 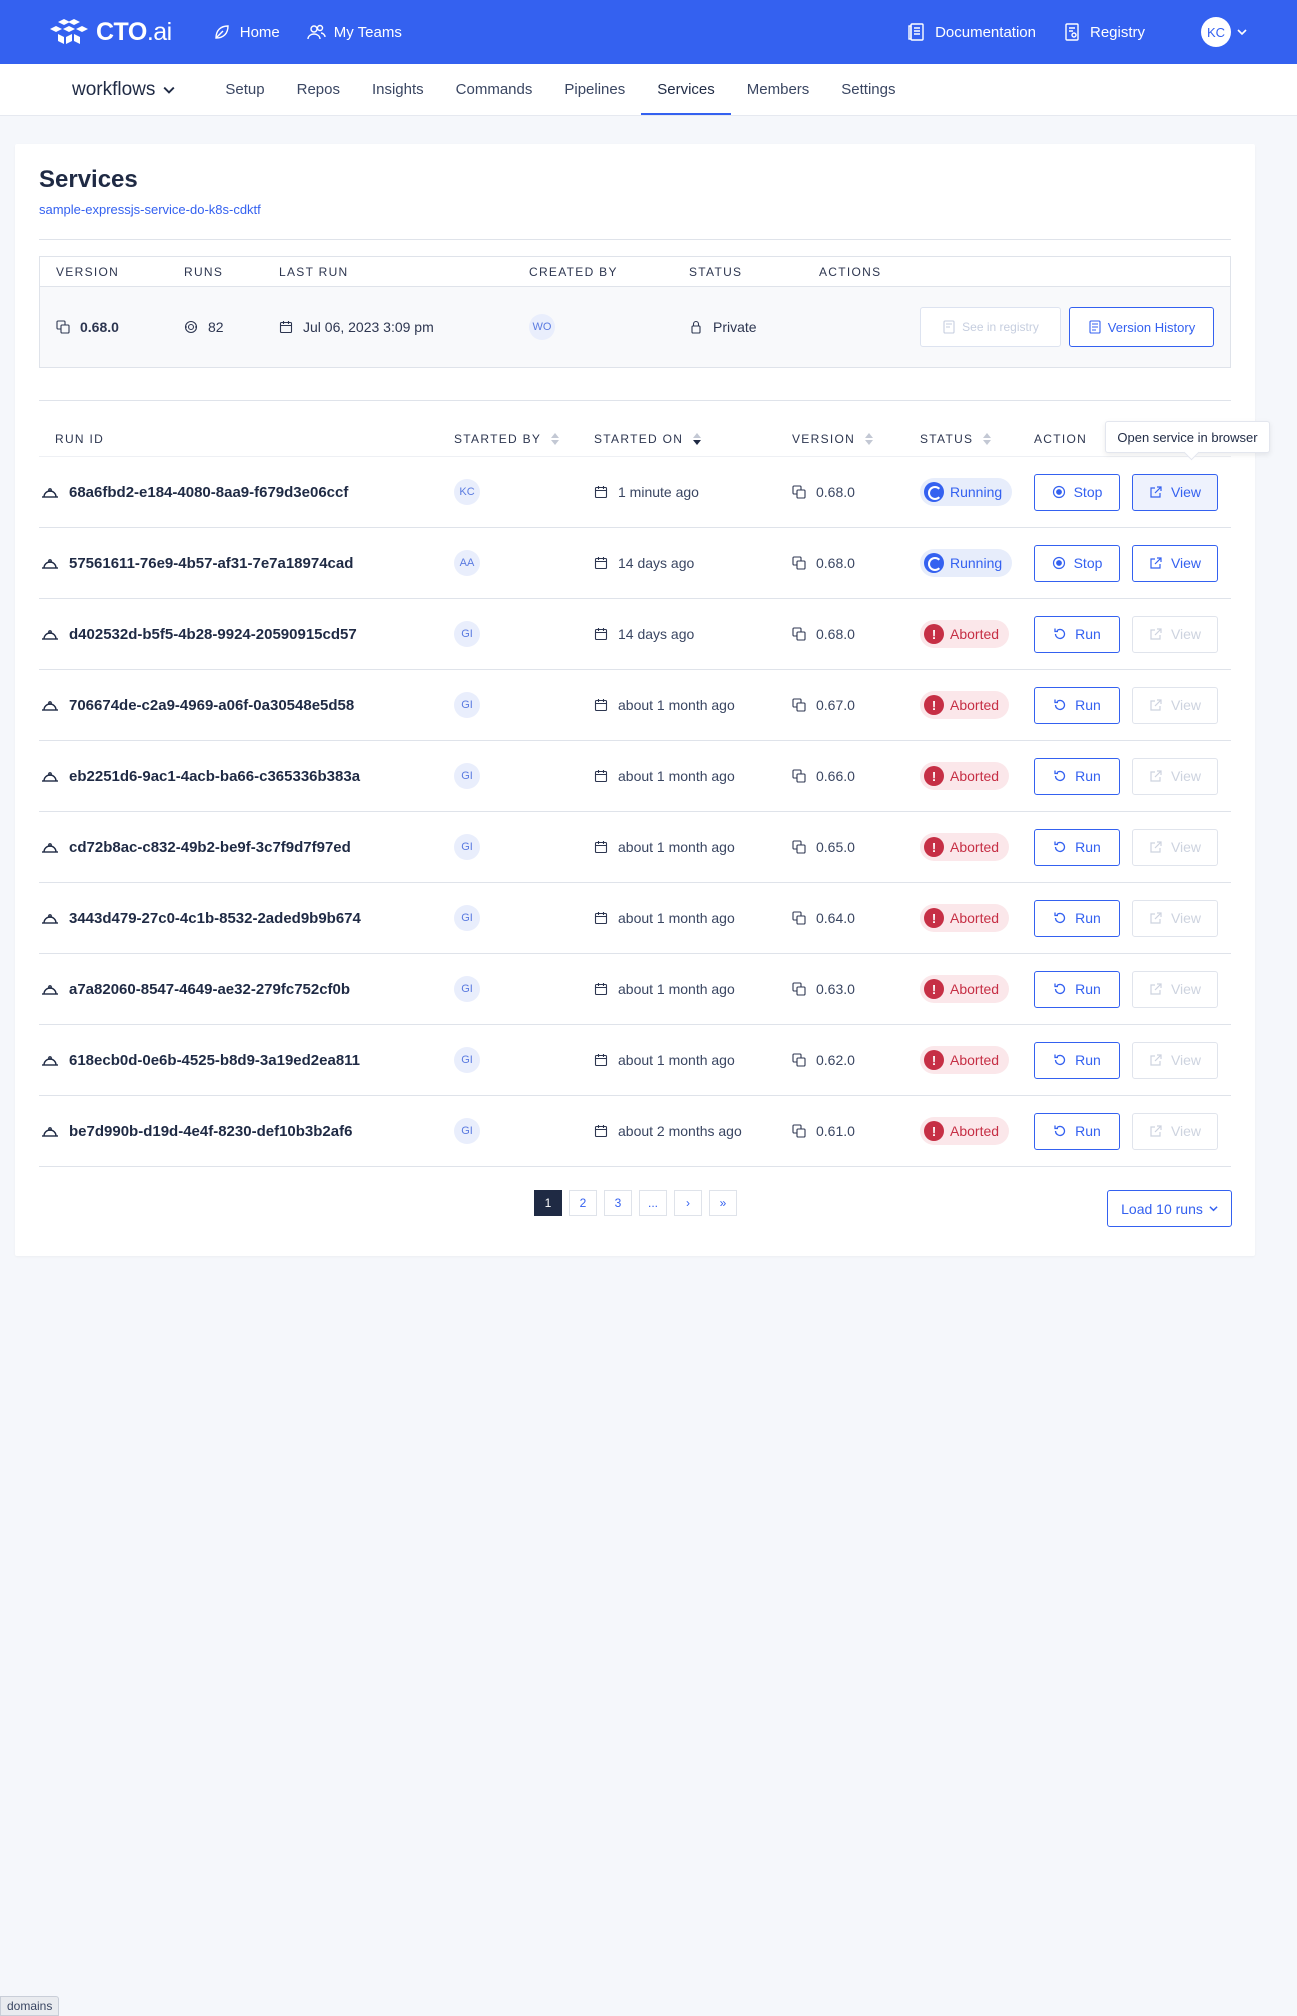 What do you see at coordinates (1072, 32) in the screenshot?
I see `registry-icon` at bounding box center [1072, 32].